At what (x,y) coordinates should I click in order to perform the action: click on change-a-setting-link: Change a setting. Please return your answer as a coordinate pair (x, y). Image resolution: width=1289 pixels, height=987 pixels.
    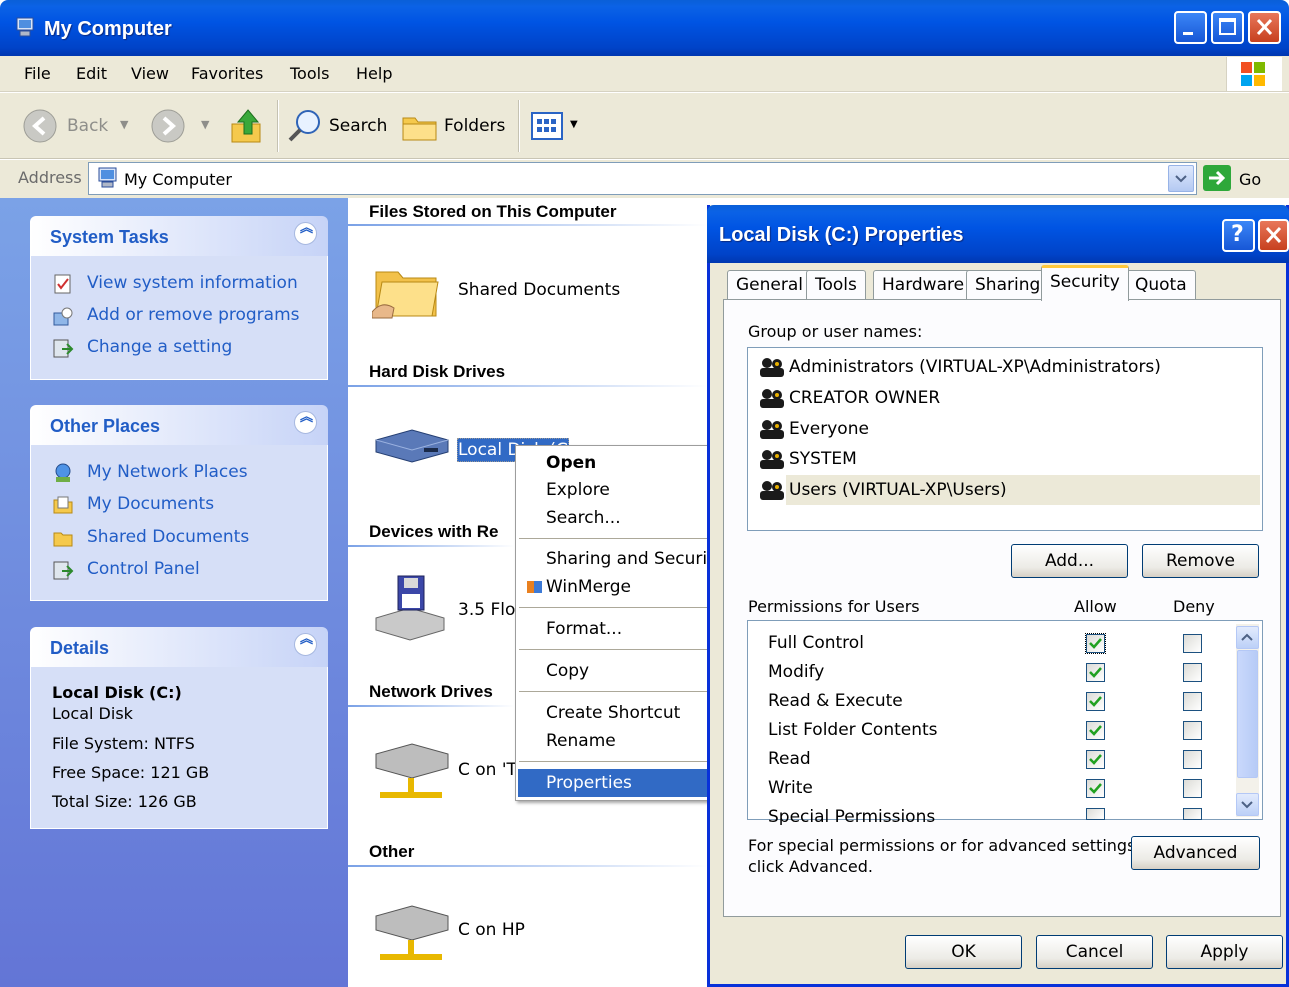
    Looking at the image, I should click on (159, 347).